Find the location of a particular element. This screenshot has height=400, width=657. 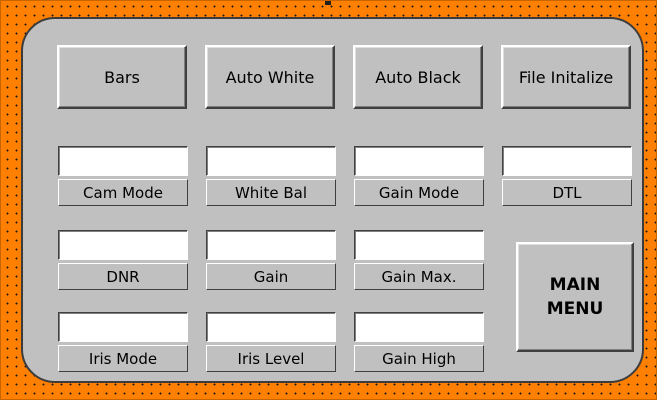

gain-high-label: Gain High is located at coordinates (419, 358).